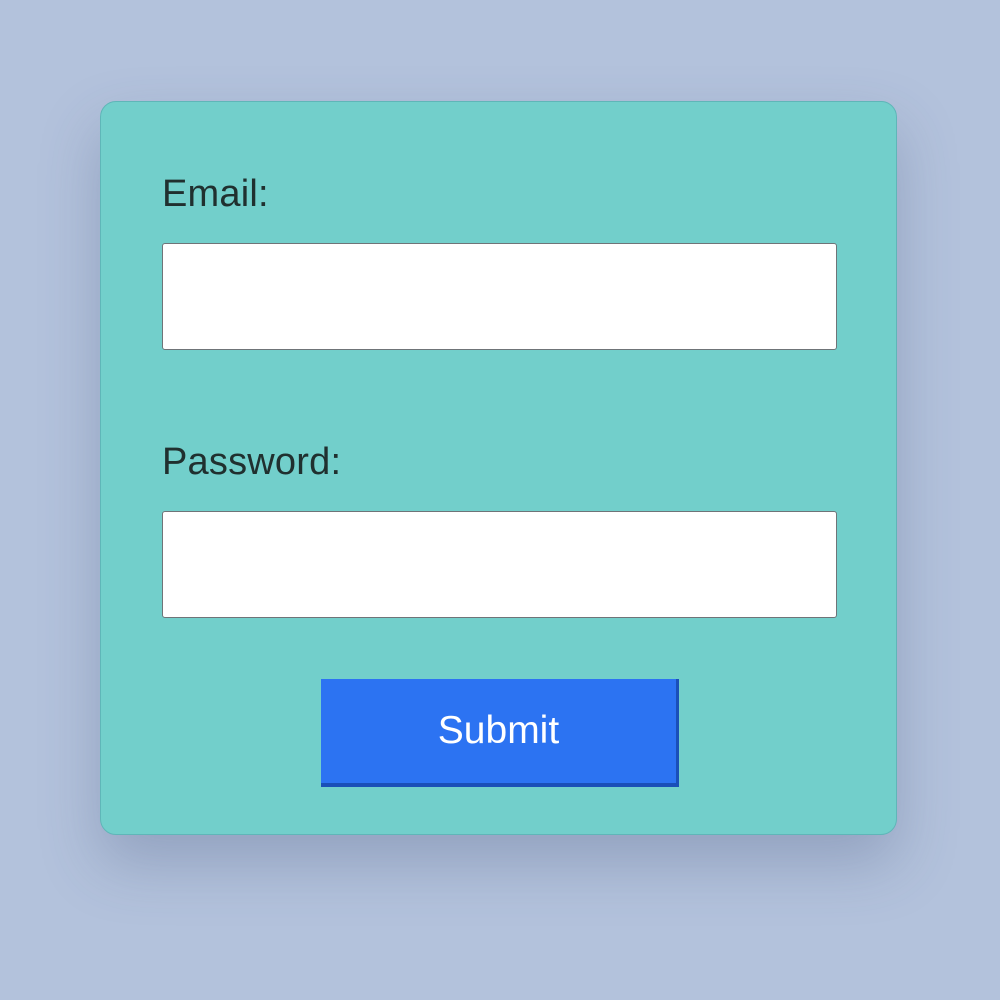 The image size is (1000, 1000). What do you see at coordinates (215, 194) in the screenshot?
I see `email-label: Email:` at bounding box center [215, 194].